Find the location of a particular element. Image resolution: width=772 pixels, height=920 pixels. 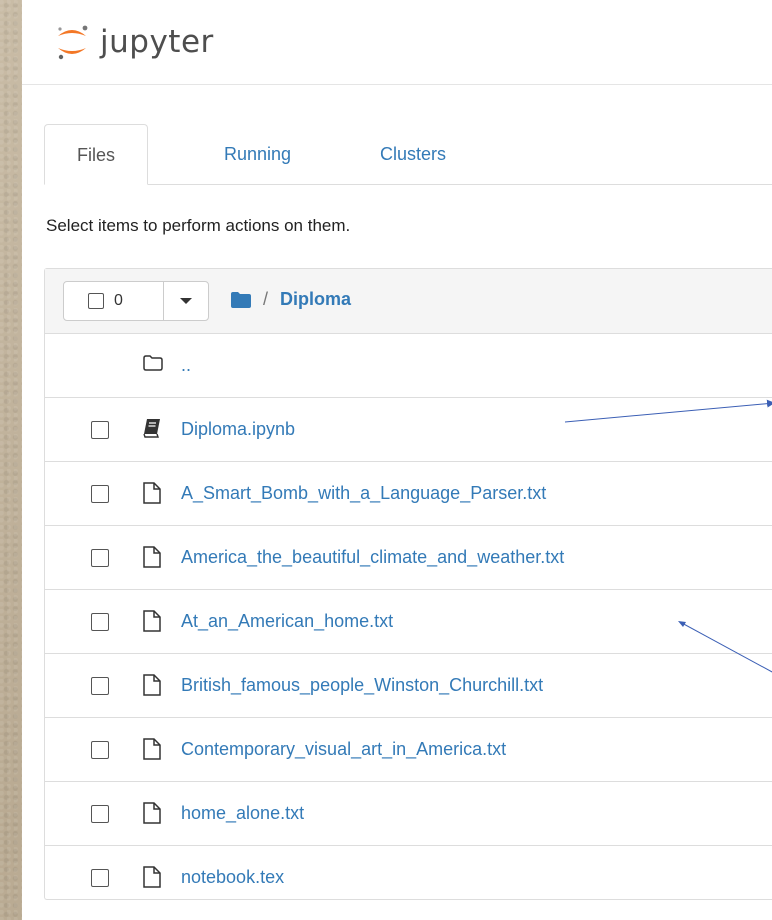

folder-open-icon is located at coordinates (153, 365).